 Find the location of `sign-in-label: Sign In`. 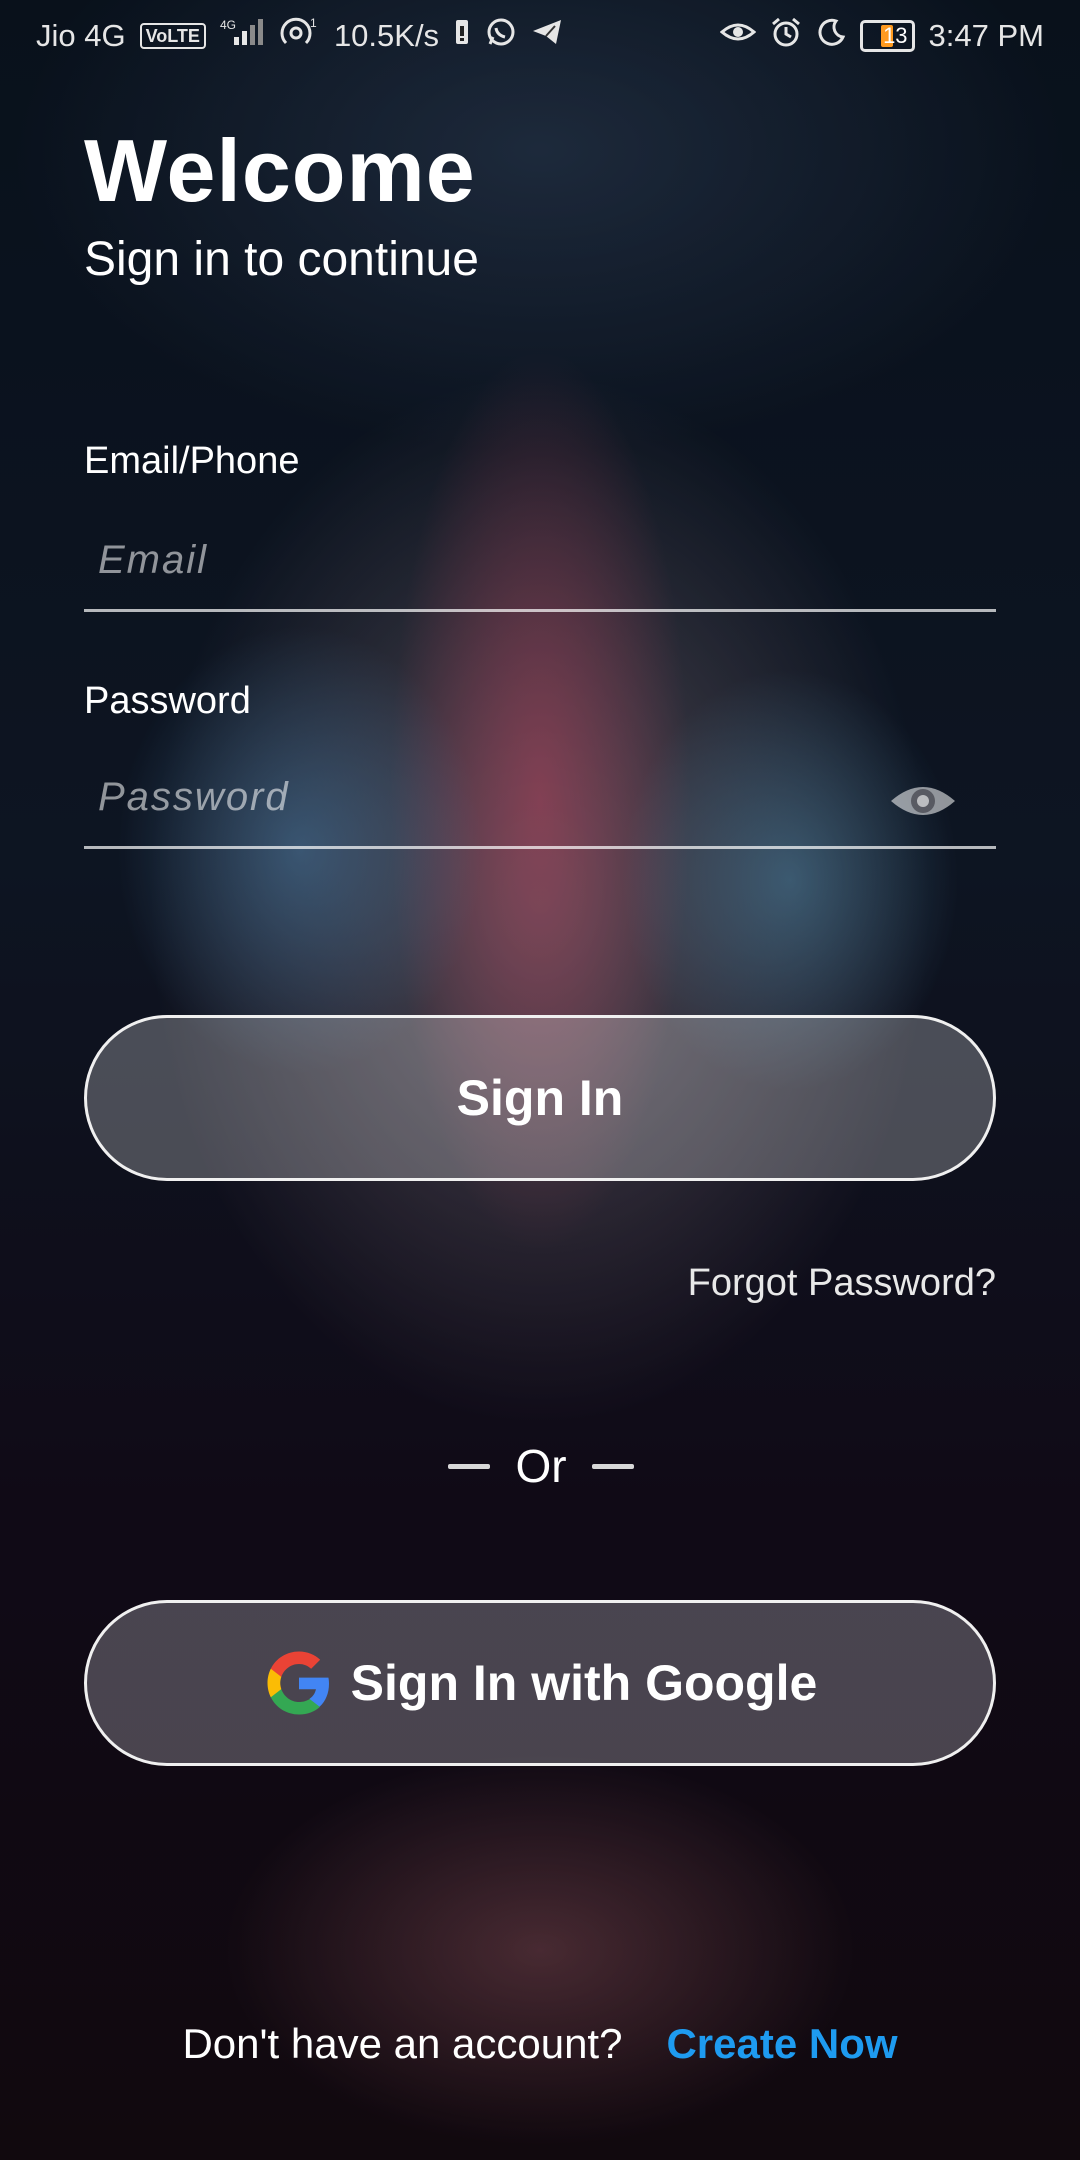

sign-in-label: Sign In is located at coordinates (540, 1098).